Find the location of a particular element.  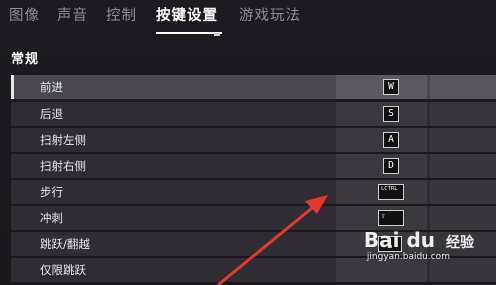

brand-cn-text: 经验 is located at coordinates (460, 242).